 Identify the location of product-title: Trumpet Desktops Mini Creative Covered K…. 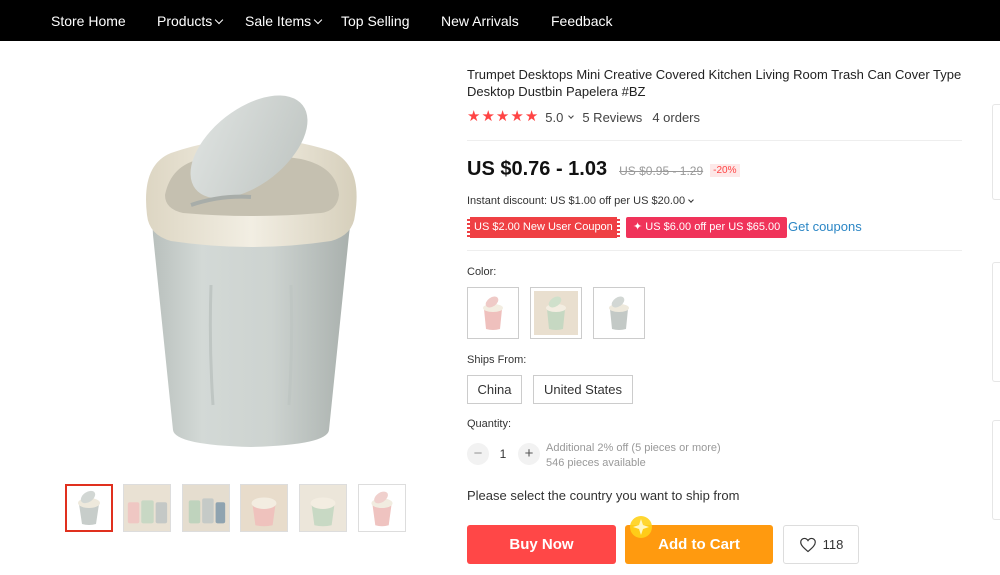
(714, 83).